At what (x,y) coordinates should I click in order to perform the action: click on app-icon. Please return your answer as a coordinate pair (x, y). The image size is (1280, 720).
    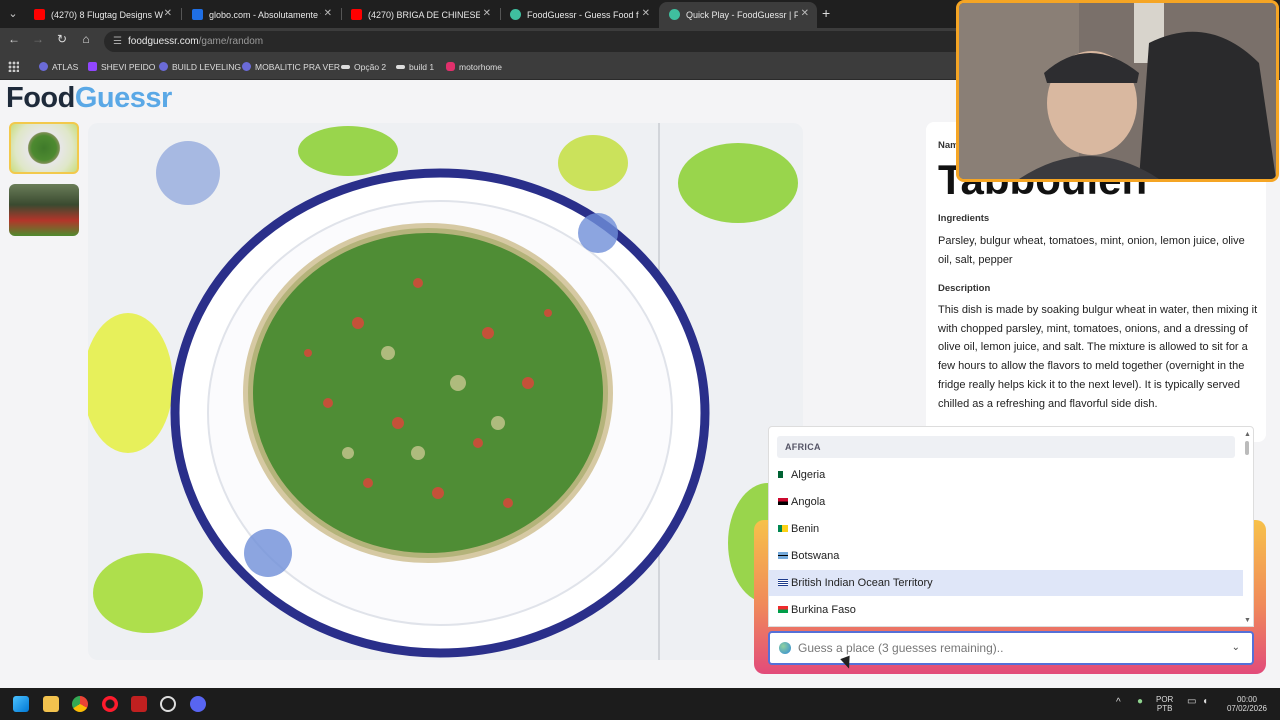
    Looking at the image, I should click on (139, 704).